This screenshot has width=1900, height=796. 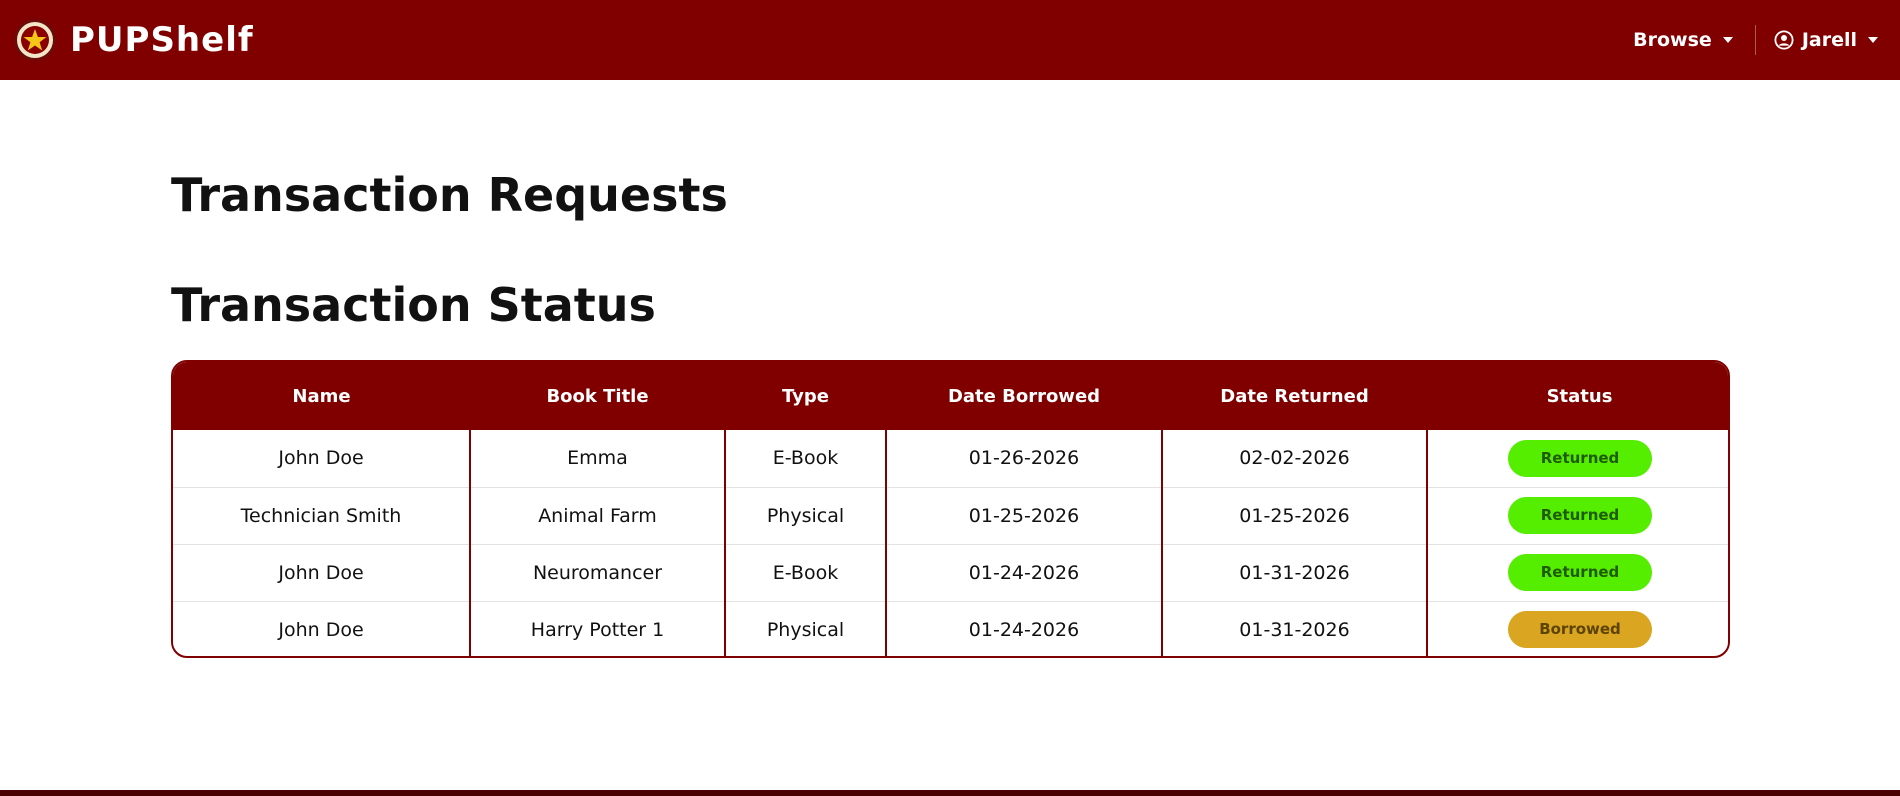 I want to click on column-header-status: Status, so click(x=1579, y=396).